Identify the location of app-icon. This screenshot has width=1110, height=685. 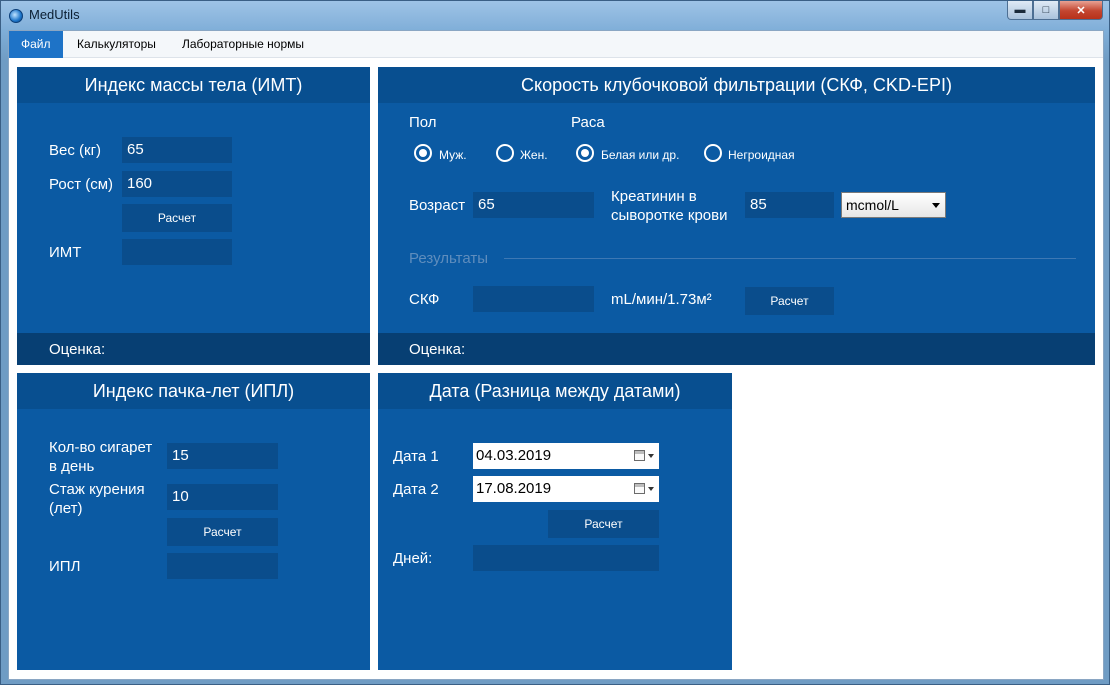
(16, 16).